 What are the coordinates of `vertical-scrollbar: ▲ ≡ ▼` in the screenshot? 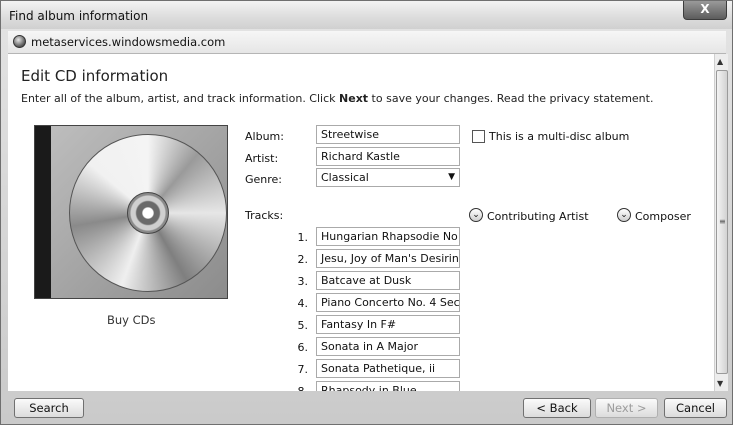 It's located at (721, 222).